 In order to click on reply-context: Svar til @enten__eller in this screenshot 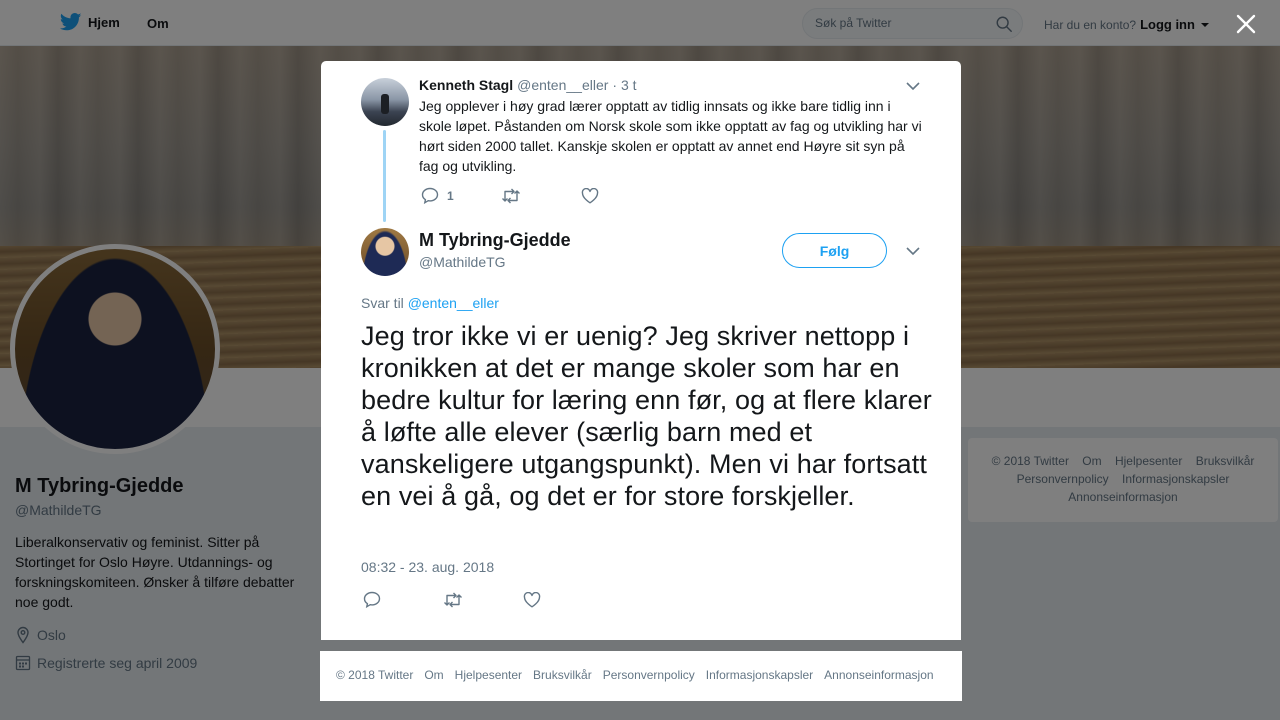, I will do `click(430, 303)`.